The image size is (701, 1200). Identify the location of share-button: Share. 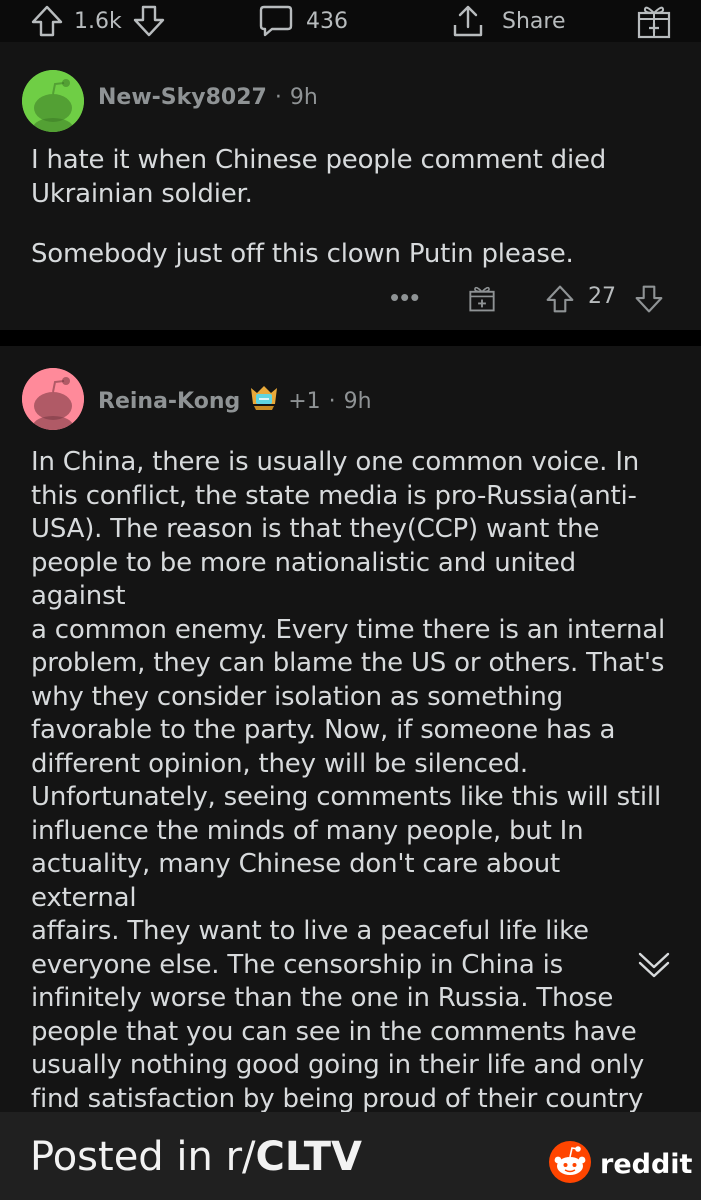
(508, 21).